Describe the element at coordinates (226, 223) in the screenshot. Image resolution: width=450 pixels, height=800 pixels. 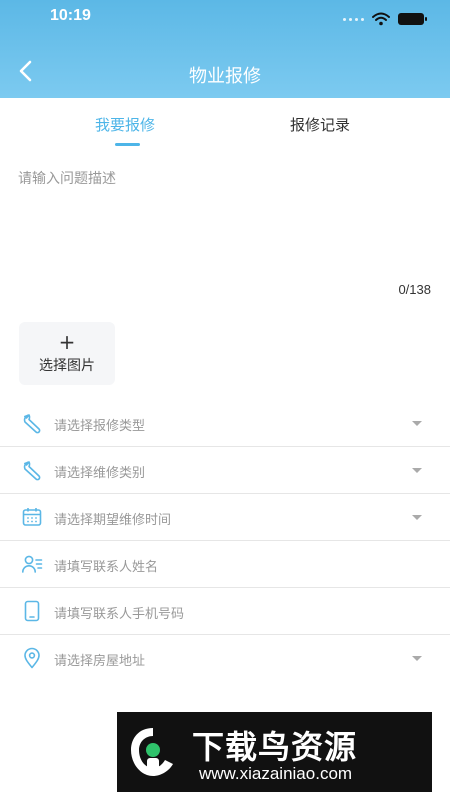
I see `issue-description-input` at that location.